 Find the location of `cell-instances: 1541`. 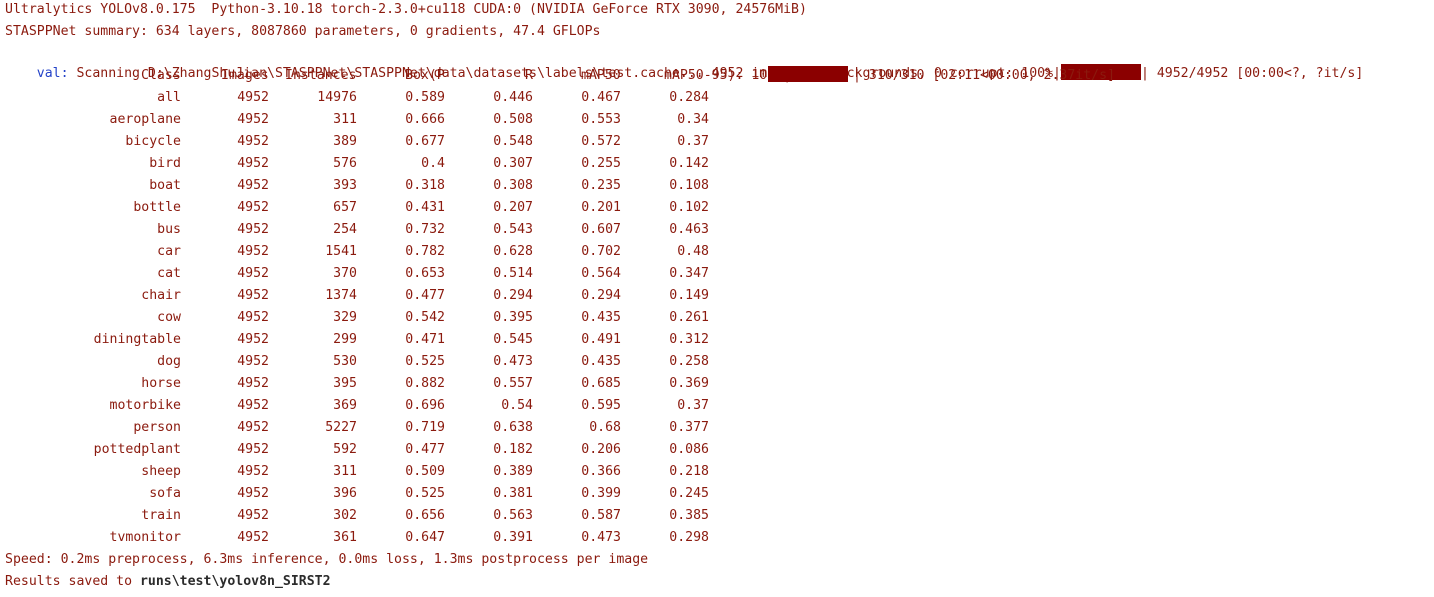

cell-instances: 1541 is located at coordinates (341, 251).